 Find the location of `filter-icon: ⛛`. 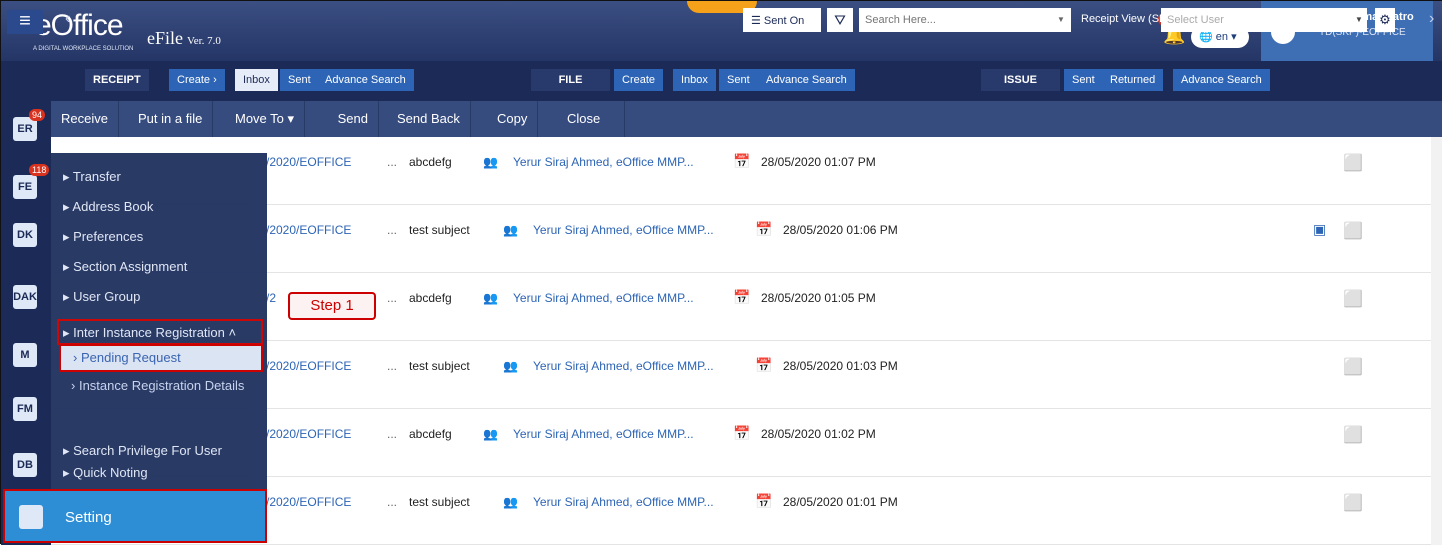

filter-icon: ⛛ is located at coordinates (840, 20).